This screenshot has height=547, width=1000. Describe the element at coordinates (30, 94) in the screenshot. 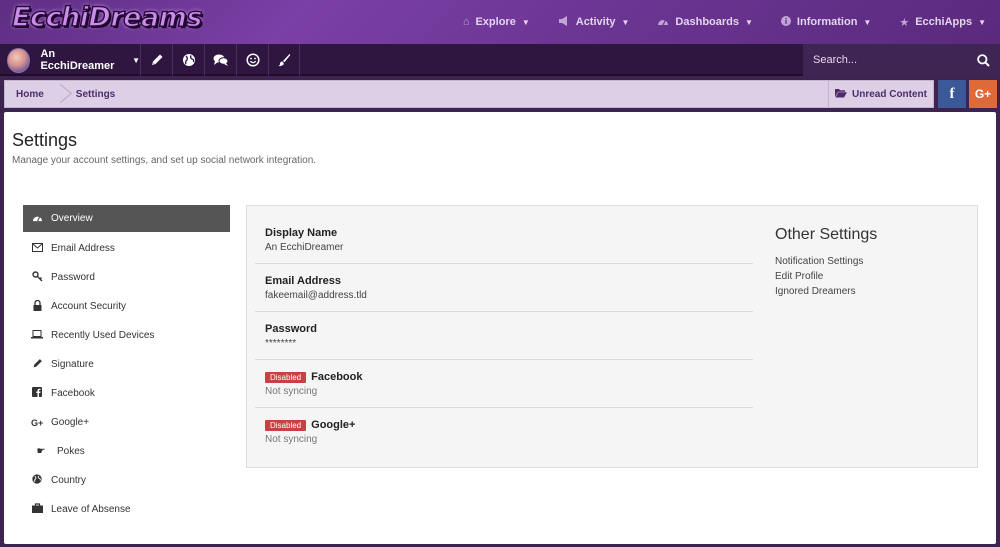

I see `breadcrumb-home: Home` at that location.